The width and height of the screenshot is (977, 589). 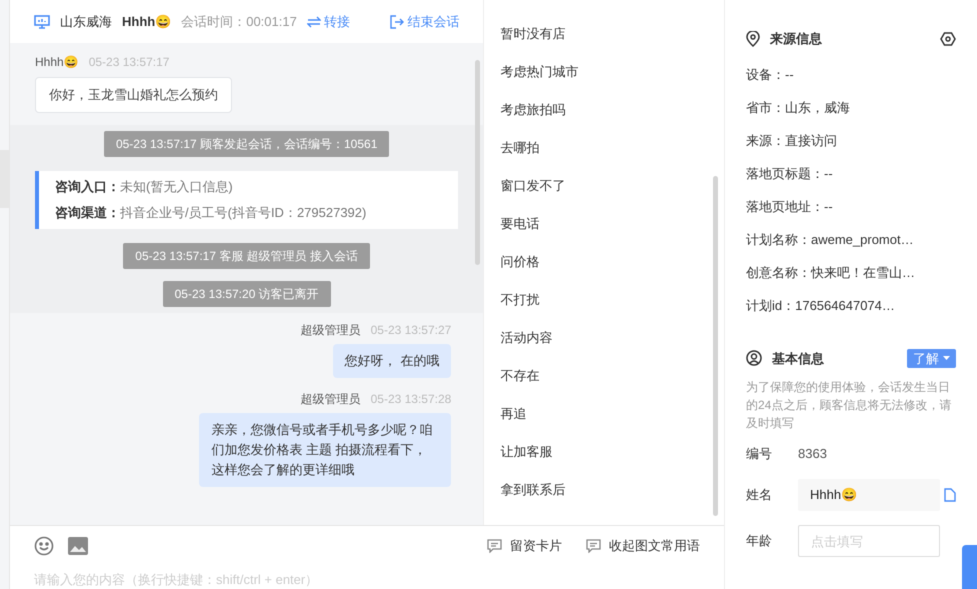 What do you see at coordinates (604, 72) in the screenshot?
I see `quick-reply-item: 考虑热门城市` at bounding box center [604, 72].